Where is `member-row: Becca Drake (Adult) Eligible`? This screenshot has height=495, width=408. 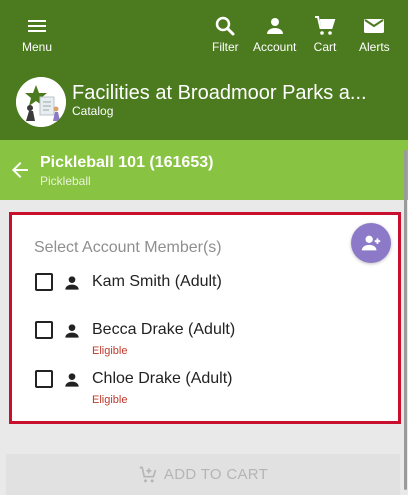 member-row: Becca Drake (Adult) Eligible is located at coordinates (205, 341).